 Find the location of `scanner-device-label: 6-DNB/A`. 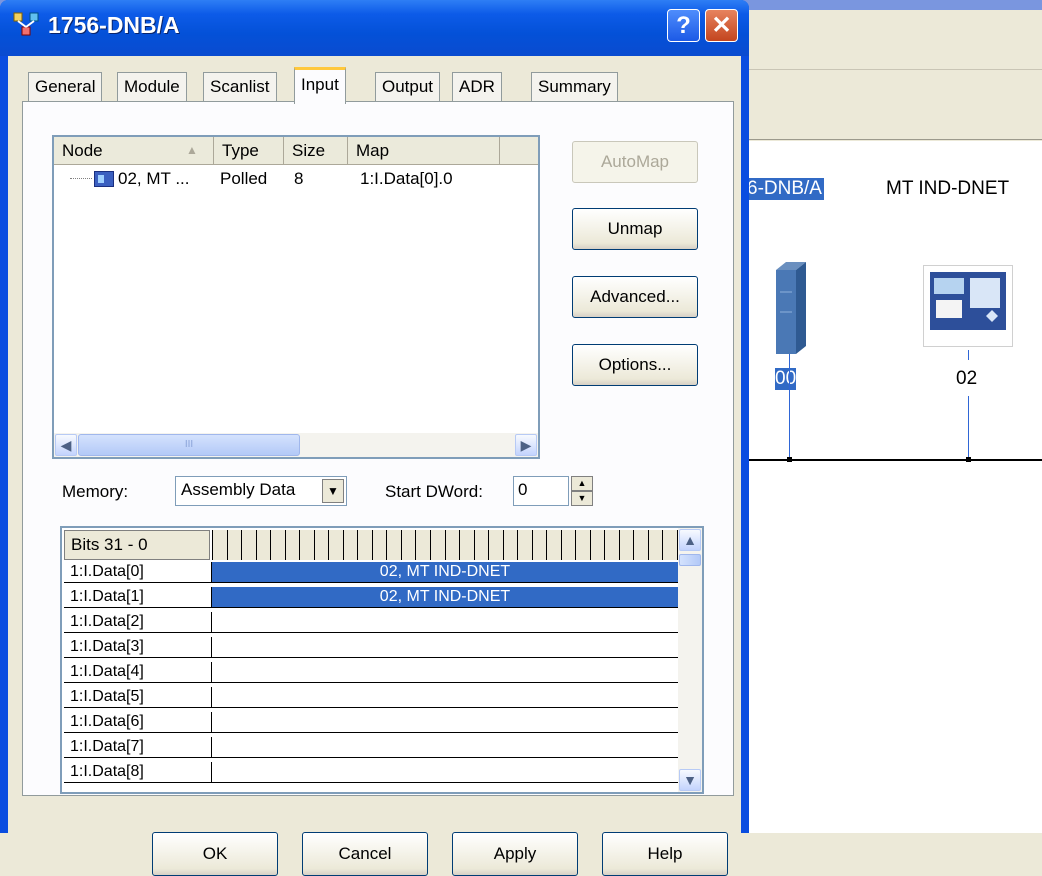

scanner-device-label: 6-DNB/A is located at coordinates (784, 189).